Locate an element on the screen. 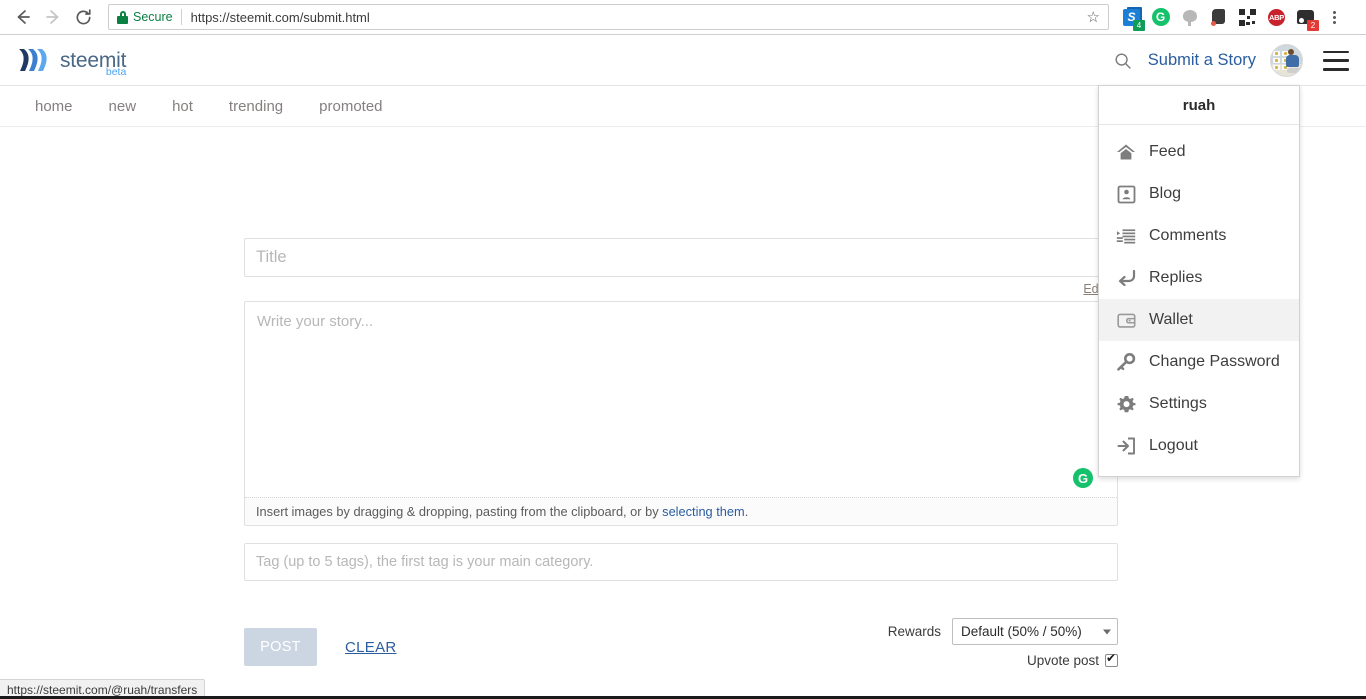 The width and height of the screenshot is (1366, 699). evernote-extension-button is located at coordinates (1218, 17).